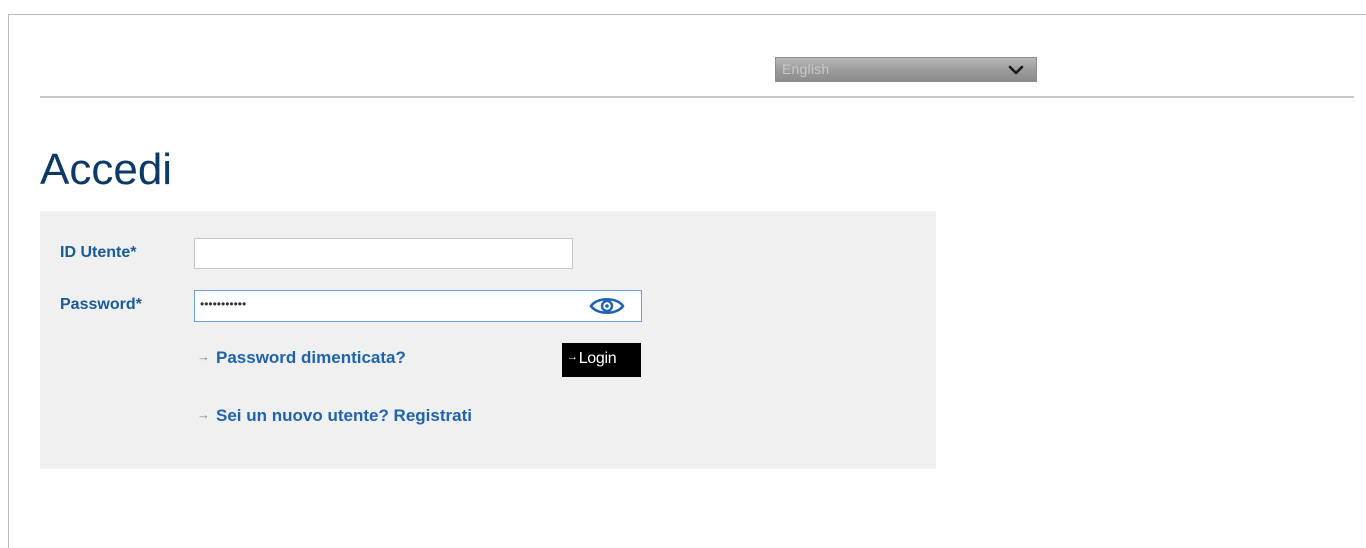 This screenshot has height=548, width=1366. What do you see at coordinates (806, 69) in the screenshot?
I see `language-select-value: English` at bounding box center [806, 69].